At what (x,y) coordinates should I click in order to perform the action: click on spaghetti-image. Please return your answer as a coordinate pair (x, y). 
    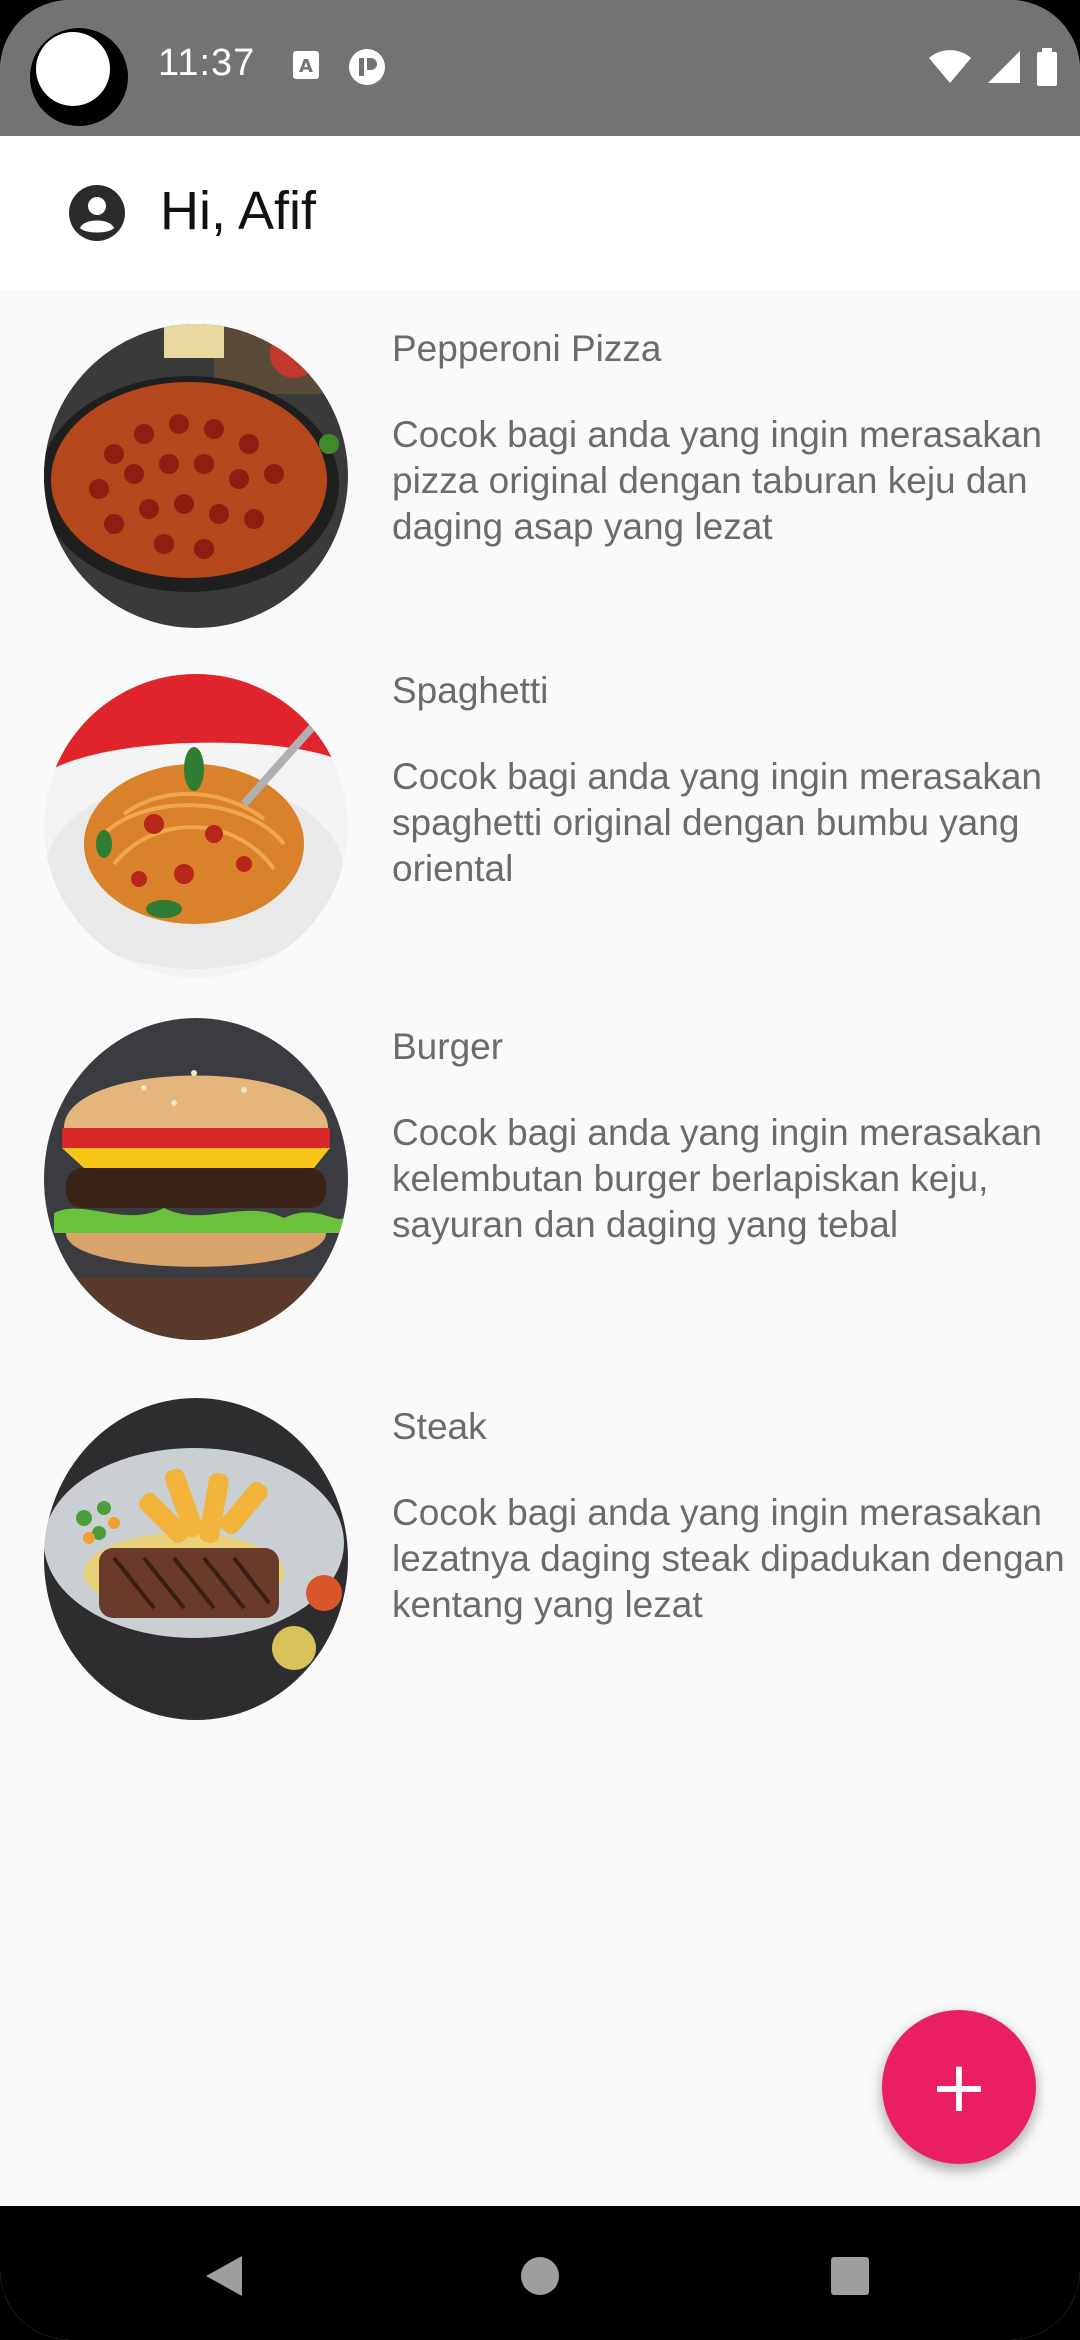
    Looking at the image, I should click on (196, 826).